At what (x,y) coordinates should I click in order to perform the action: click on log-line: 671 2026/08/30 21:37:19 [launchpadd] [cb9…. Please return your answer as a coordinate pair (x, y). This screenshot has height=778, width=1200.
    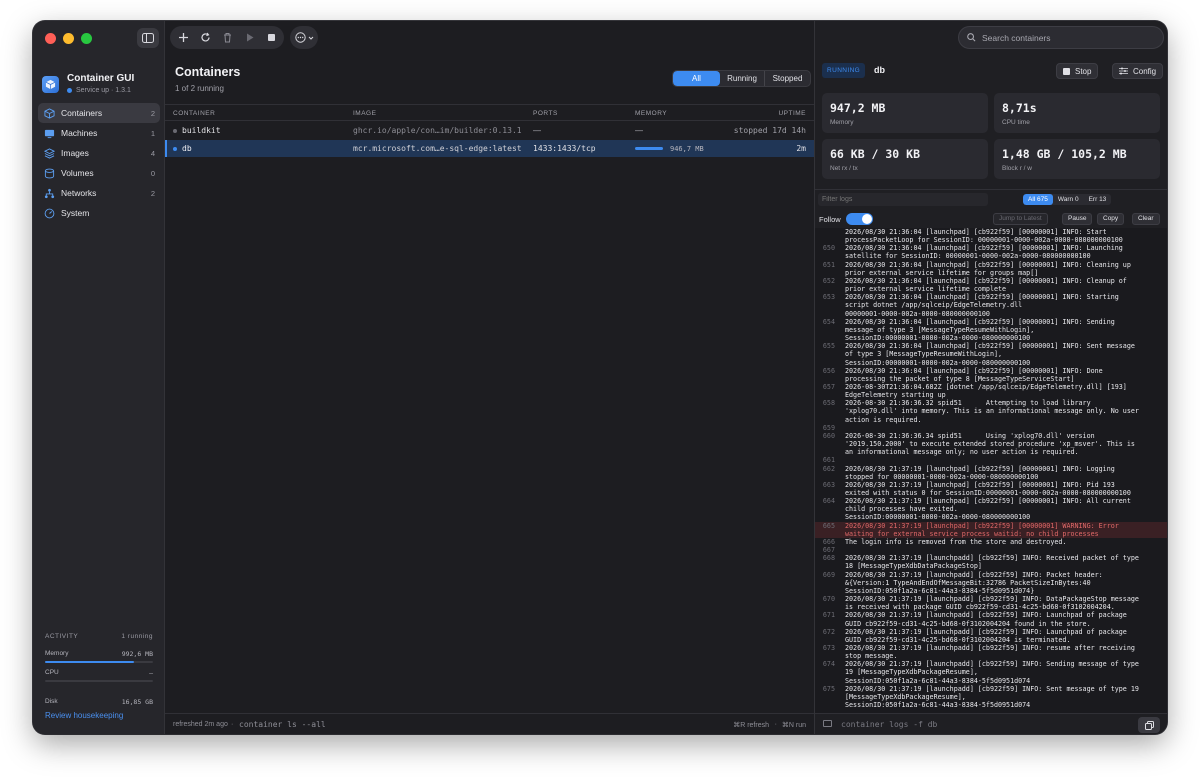
    Looking at the image, I should click on (991, 619).